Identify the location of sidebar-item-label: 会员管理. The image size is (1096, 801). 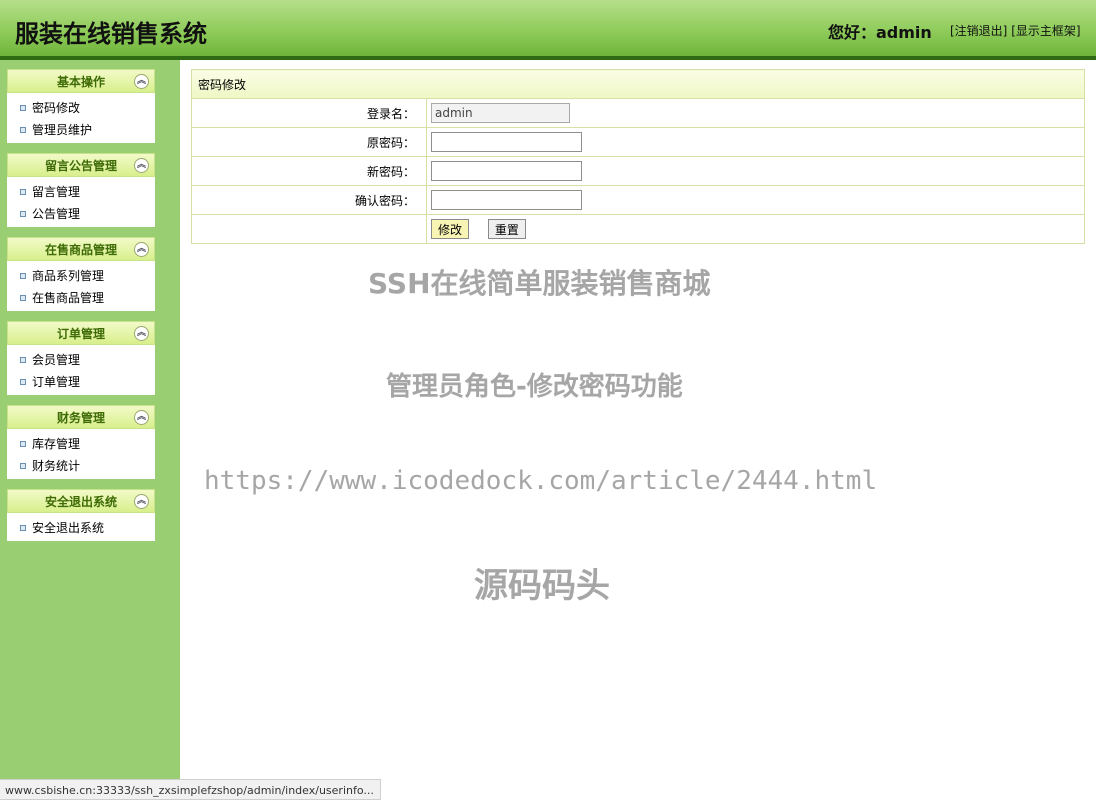
(56, 360).